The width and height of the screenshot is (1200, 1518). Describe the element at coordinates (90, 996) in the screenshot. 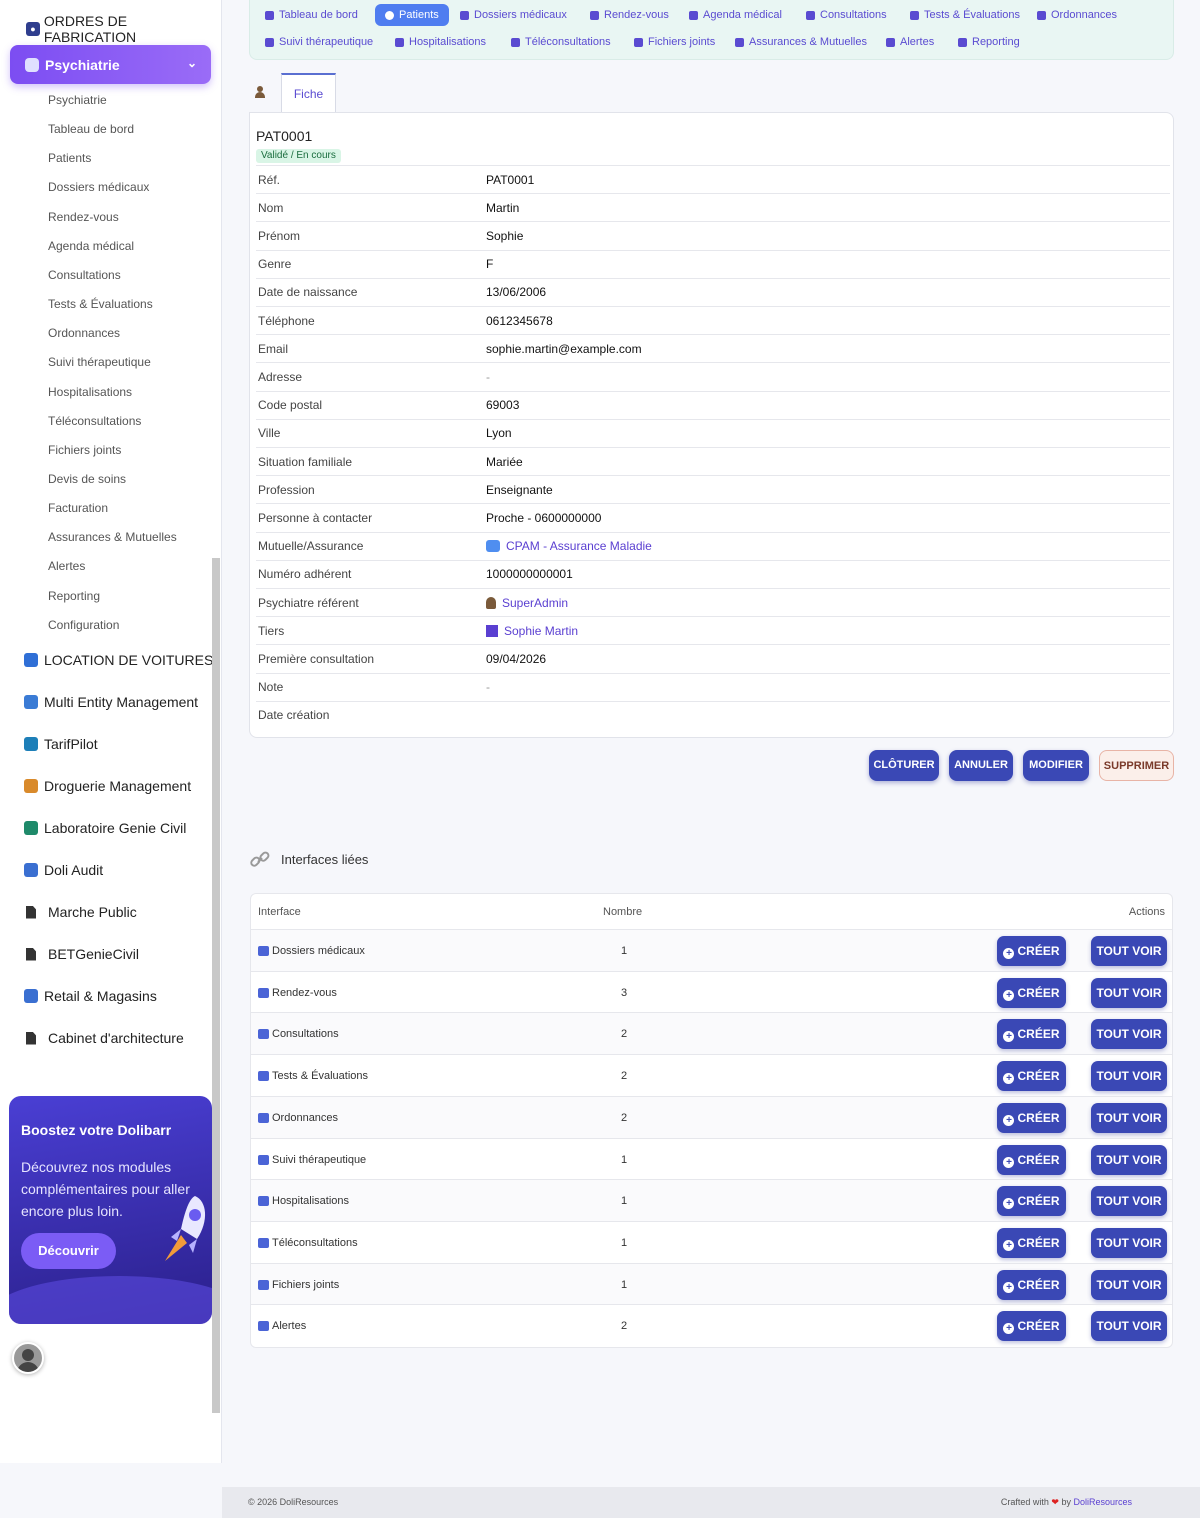

I see `sidebar-module: Retail & Magasins` at that location.